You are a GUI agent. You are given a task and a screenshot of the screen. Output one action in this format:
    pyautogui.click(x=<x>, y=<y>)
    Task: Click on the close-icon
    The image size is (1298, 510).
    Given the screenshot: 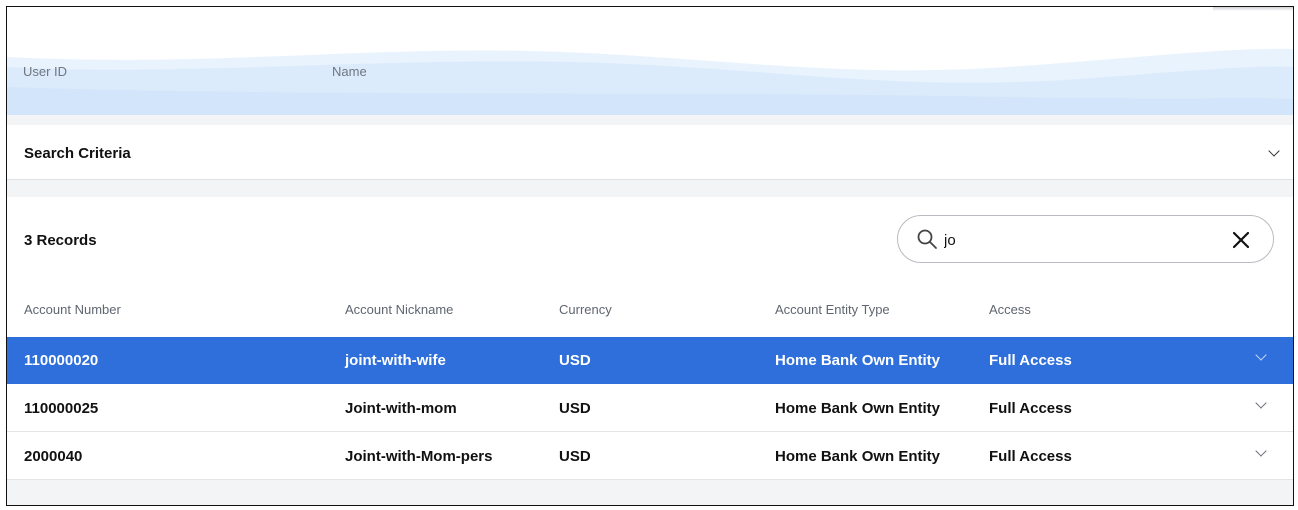 What is the action you would take?
    pyautogui.click(x=1241, y=240)
    